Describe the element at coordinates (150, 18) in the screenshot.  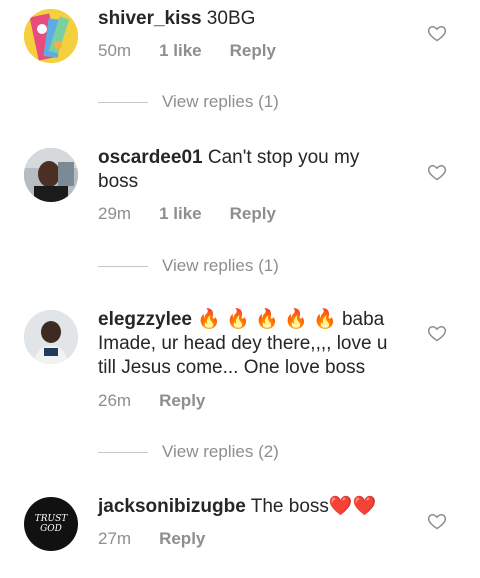
I see `comment-username: shiver_kiss` at that location.